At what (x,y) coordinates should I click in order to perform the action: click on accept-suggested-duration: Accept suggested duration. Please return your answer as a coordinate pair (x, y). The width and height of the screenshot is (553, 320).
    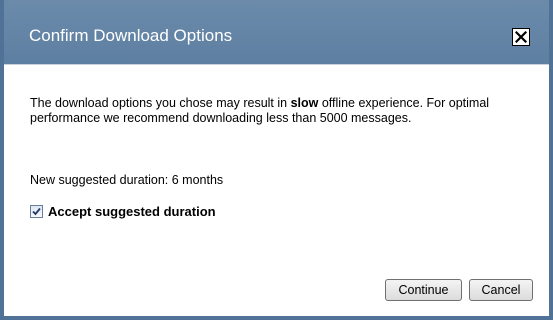
    Looking at the image, I should click on (123, 211).